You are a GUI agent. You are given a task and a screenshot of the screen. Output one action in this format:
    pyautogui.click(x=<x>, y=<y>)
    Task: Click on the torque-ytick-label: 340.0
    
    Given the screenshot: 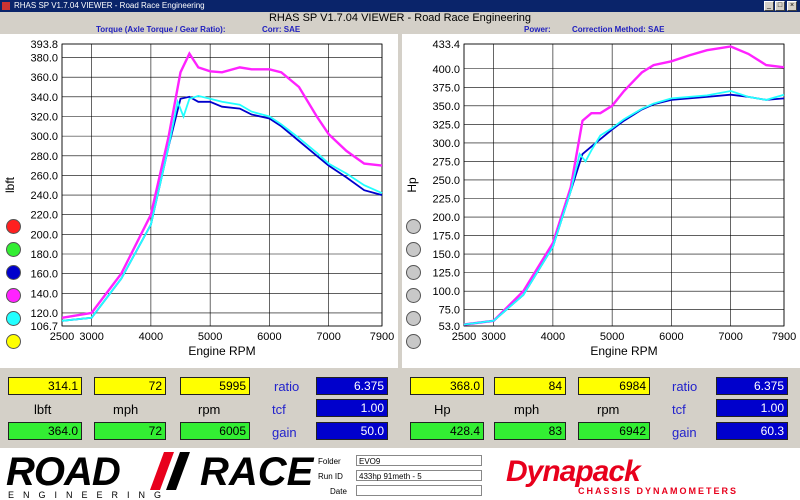 What is the action you would take?
    pyautogui.click(x=44, y=98)
    